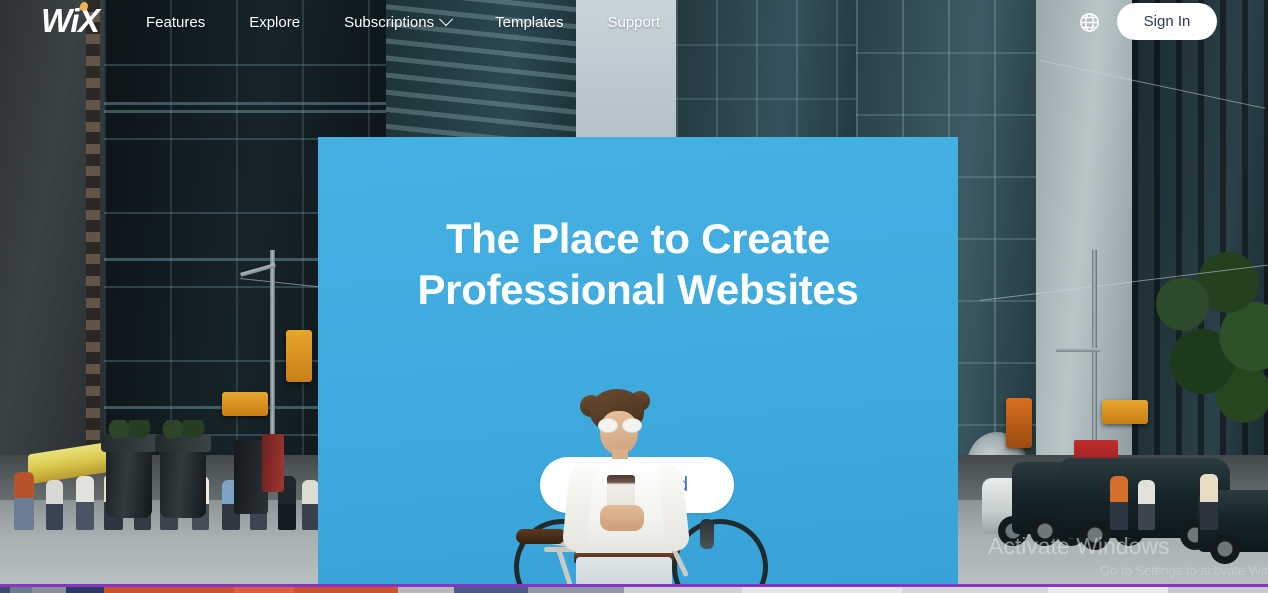 The width and height of the screenshot is (1268, 593). What do you see at coordinates (1167, 21) in the screenshot?
I see `sign-in-button: Sign In` at bounding box center [1167, 21].